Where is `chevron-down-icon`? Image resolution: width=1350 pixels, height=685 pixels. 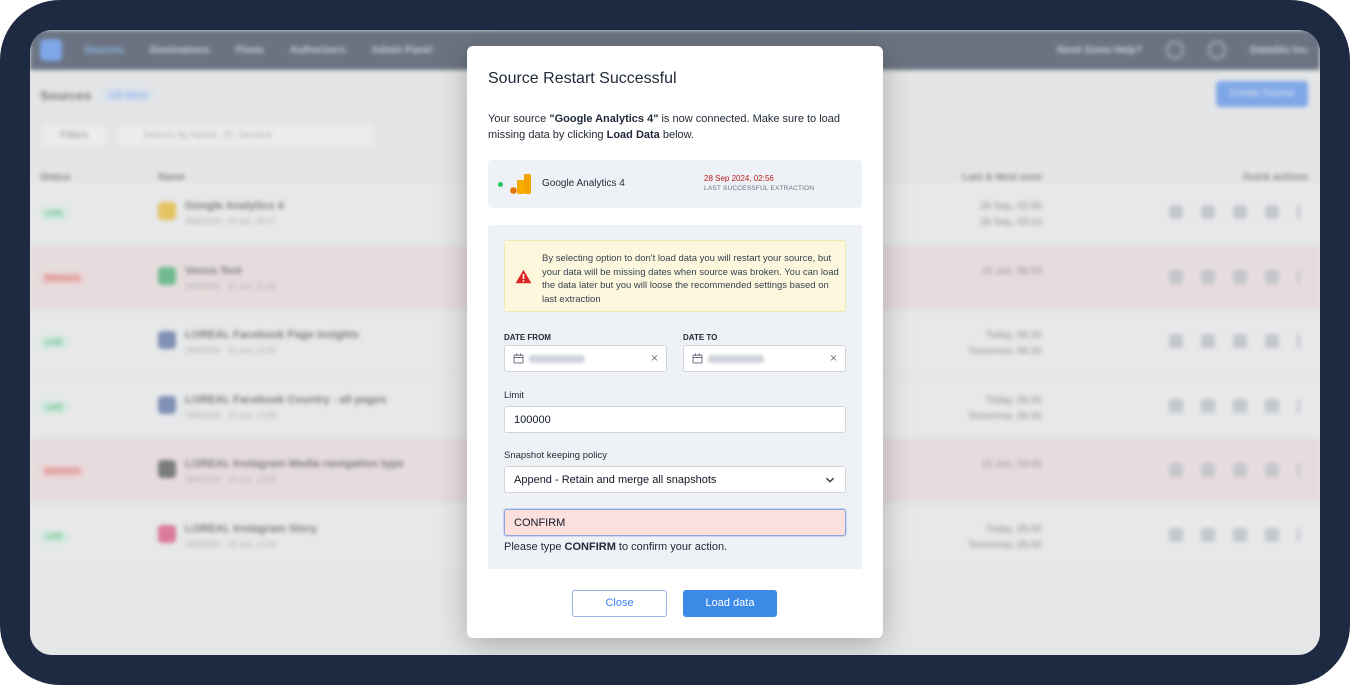 chevron-down-icon is located at coordinates (830, 480).